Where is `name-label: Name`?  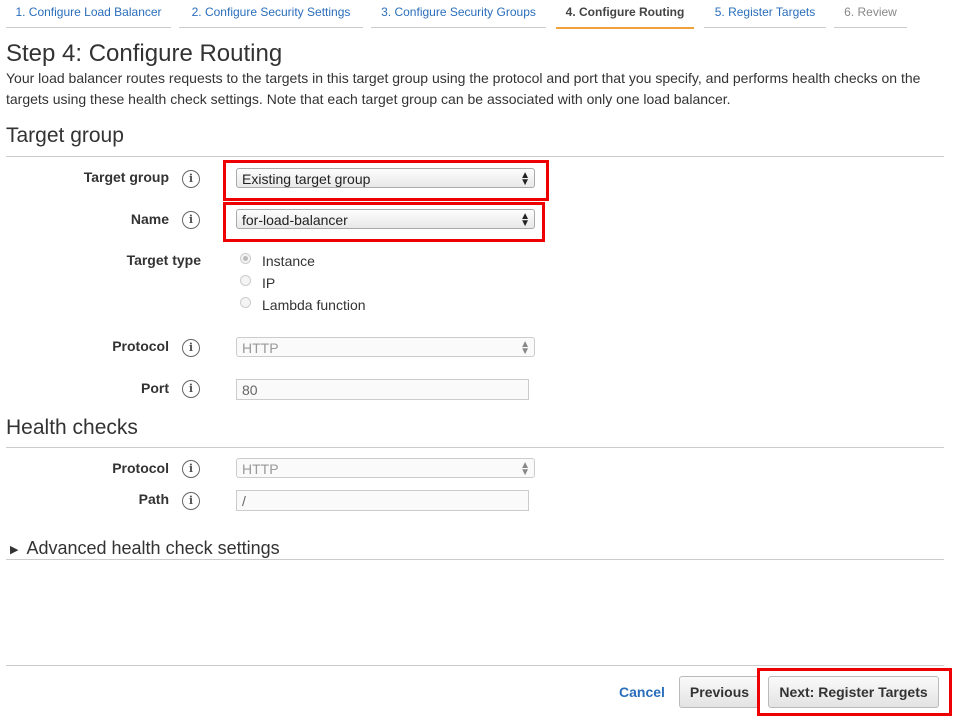
name-label: Name is located at coordinates (149, 219).